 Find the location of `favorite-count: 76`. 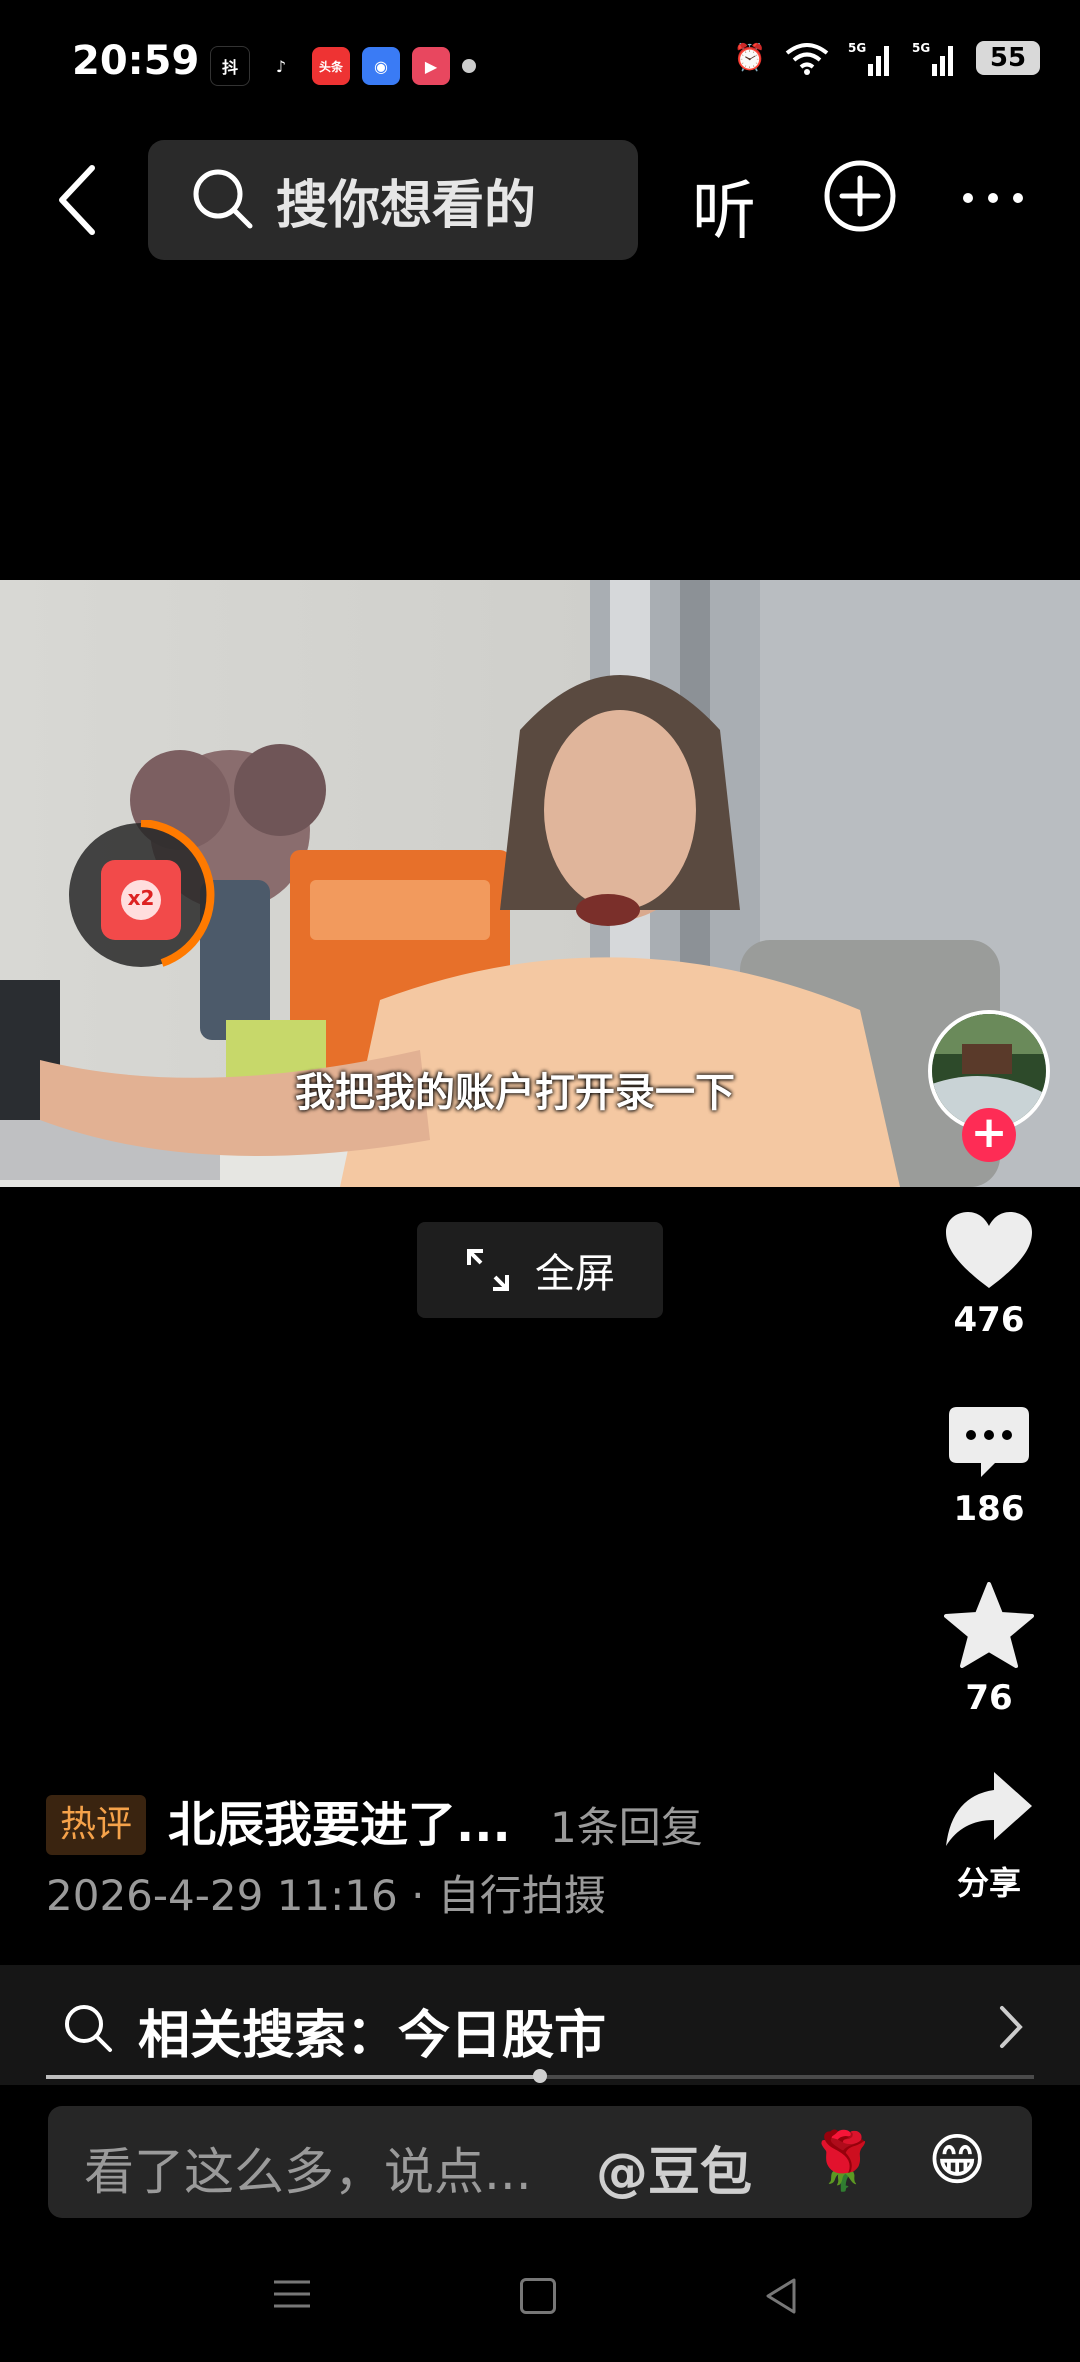

favorite-count: 76 is located at coordinates (989, 1698).